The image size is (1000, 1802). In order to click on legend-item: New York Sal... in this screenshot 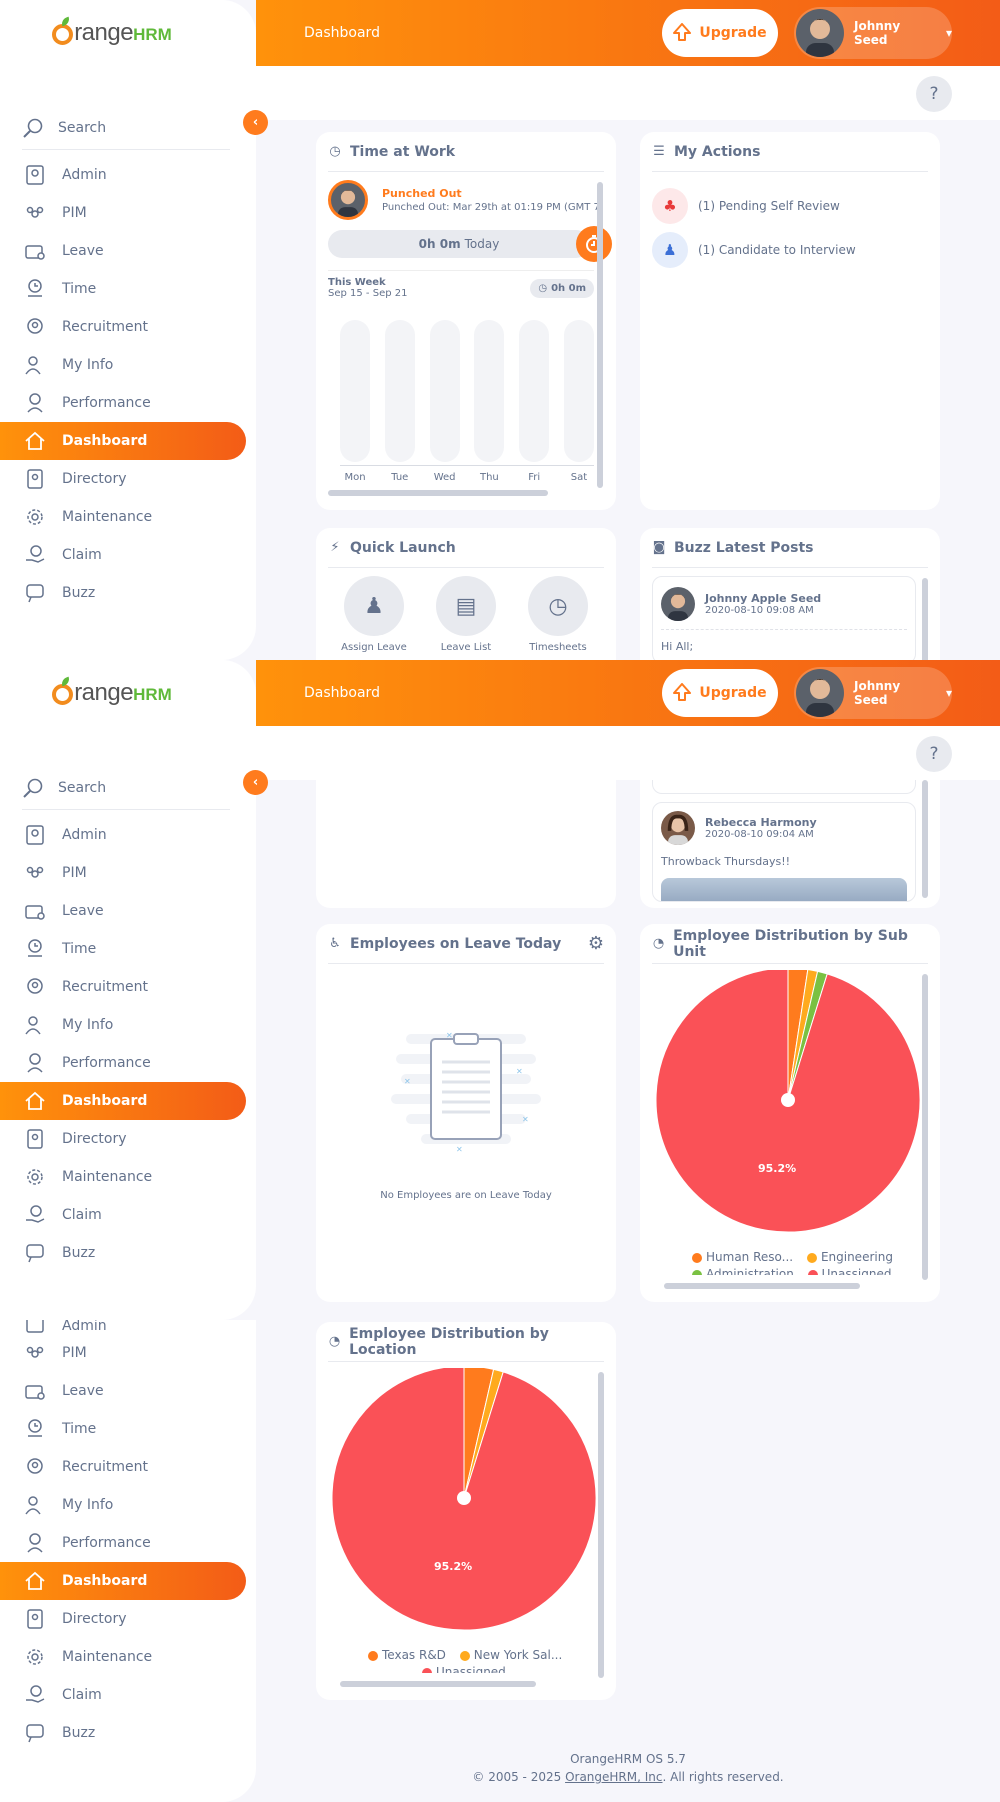, I will do `click(510, 1655)`.